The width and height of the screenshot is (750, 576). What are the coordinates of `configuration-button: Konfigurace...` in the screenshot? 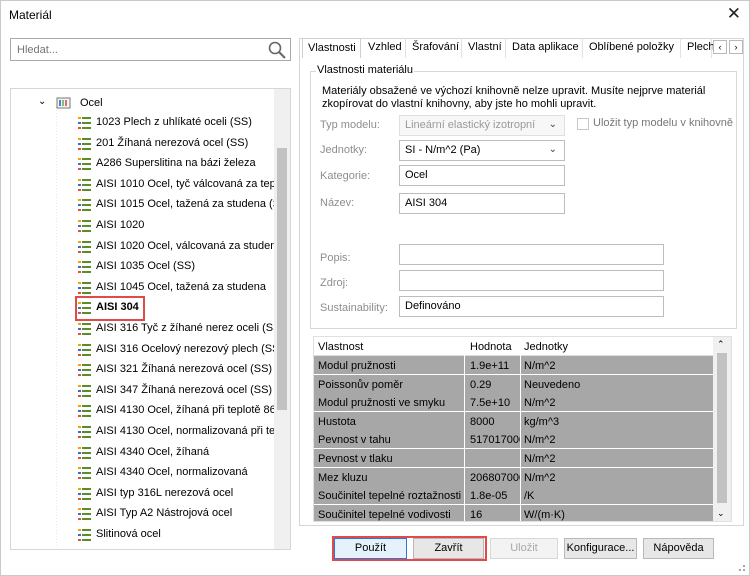 It's located at (600, 548).